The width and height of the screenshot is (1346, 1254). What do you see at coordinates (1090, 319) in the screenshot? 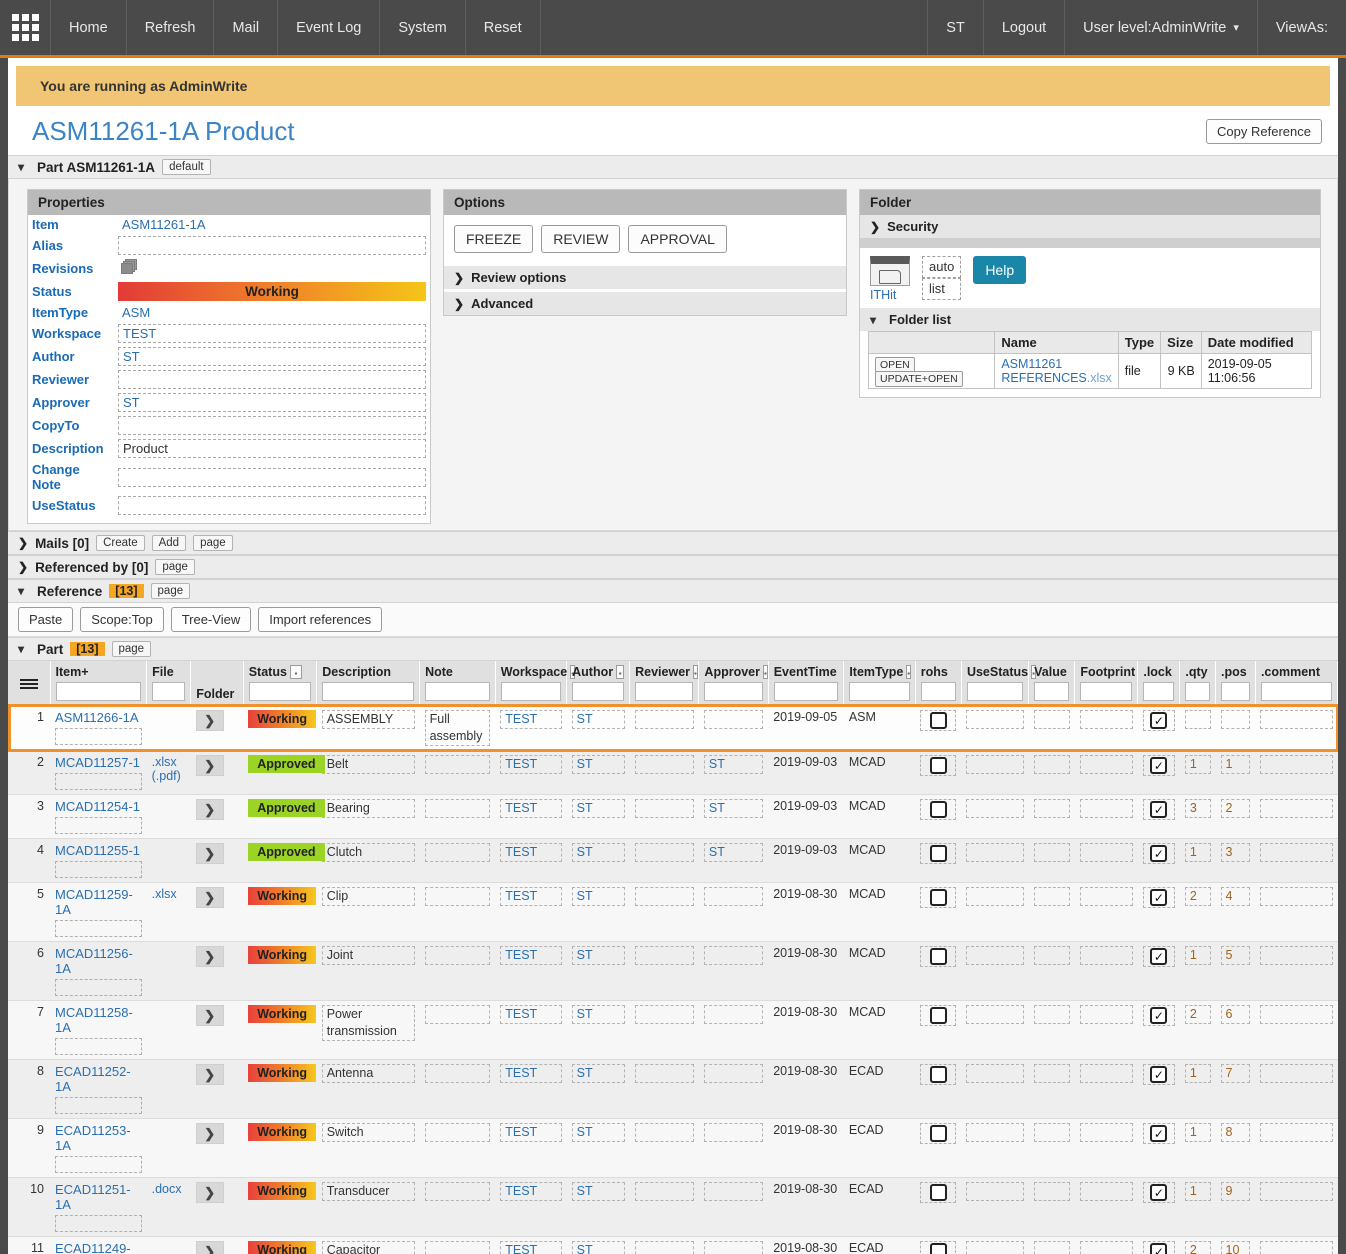
I see `folder-list-section: ▾ Folder list` at bounding box center [1090, 319].